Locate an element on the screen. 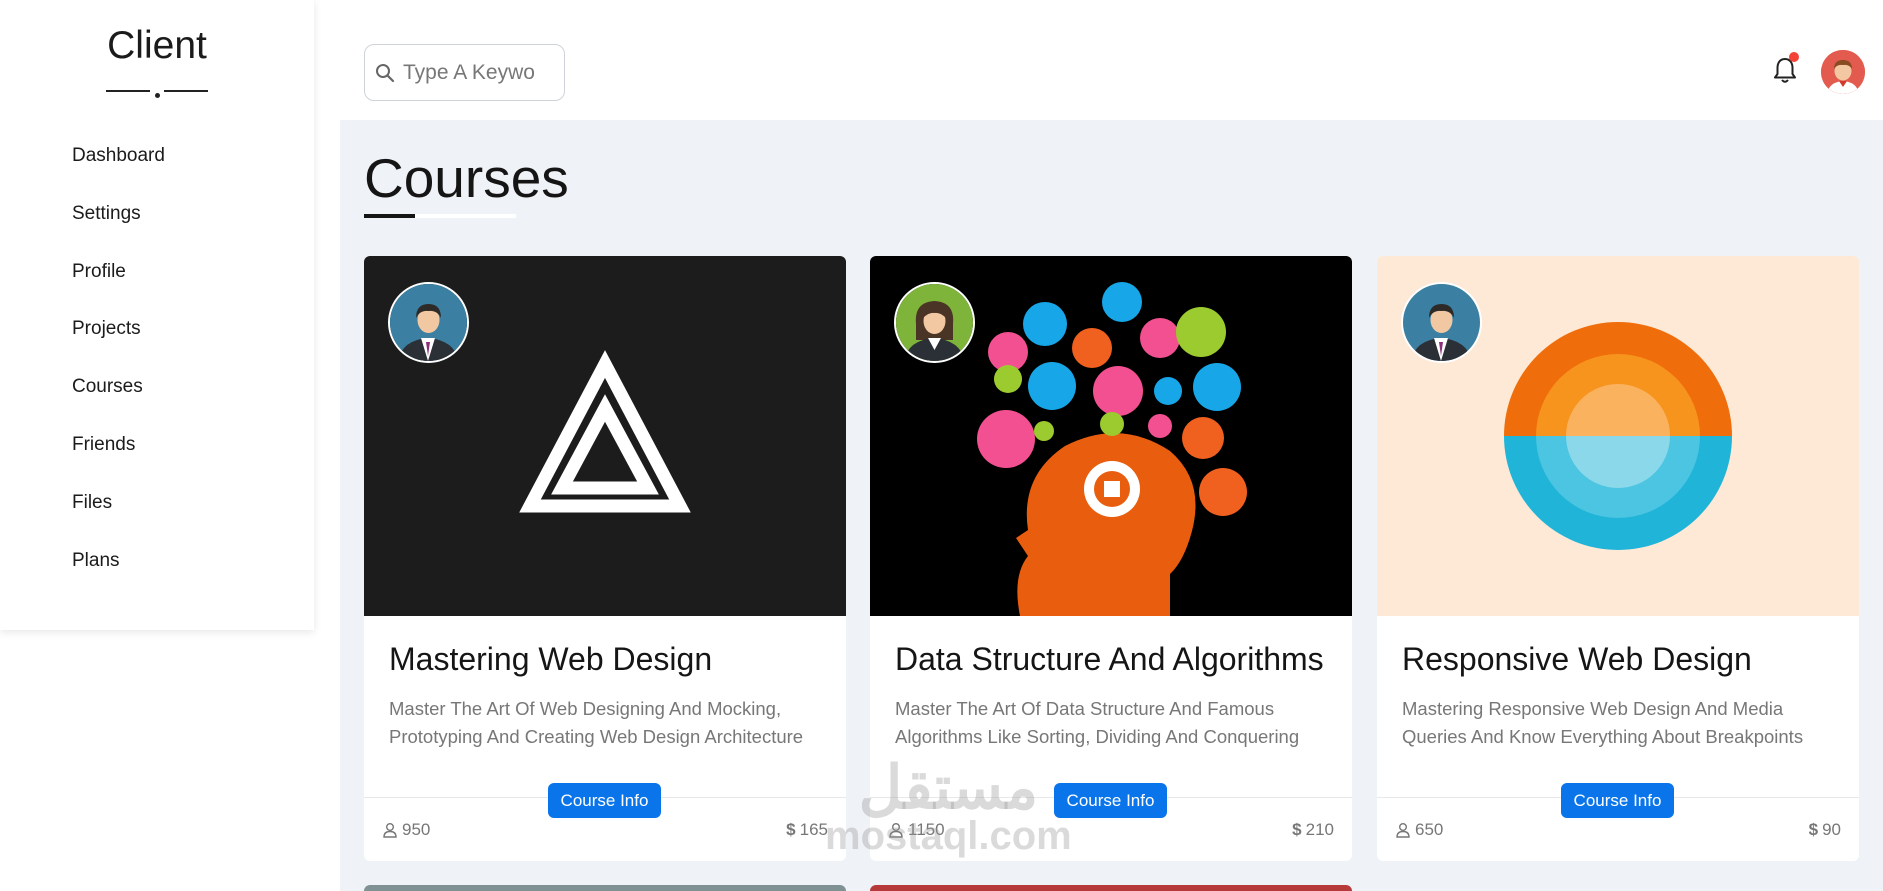  search-icon is located at coordinates (385, 72).